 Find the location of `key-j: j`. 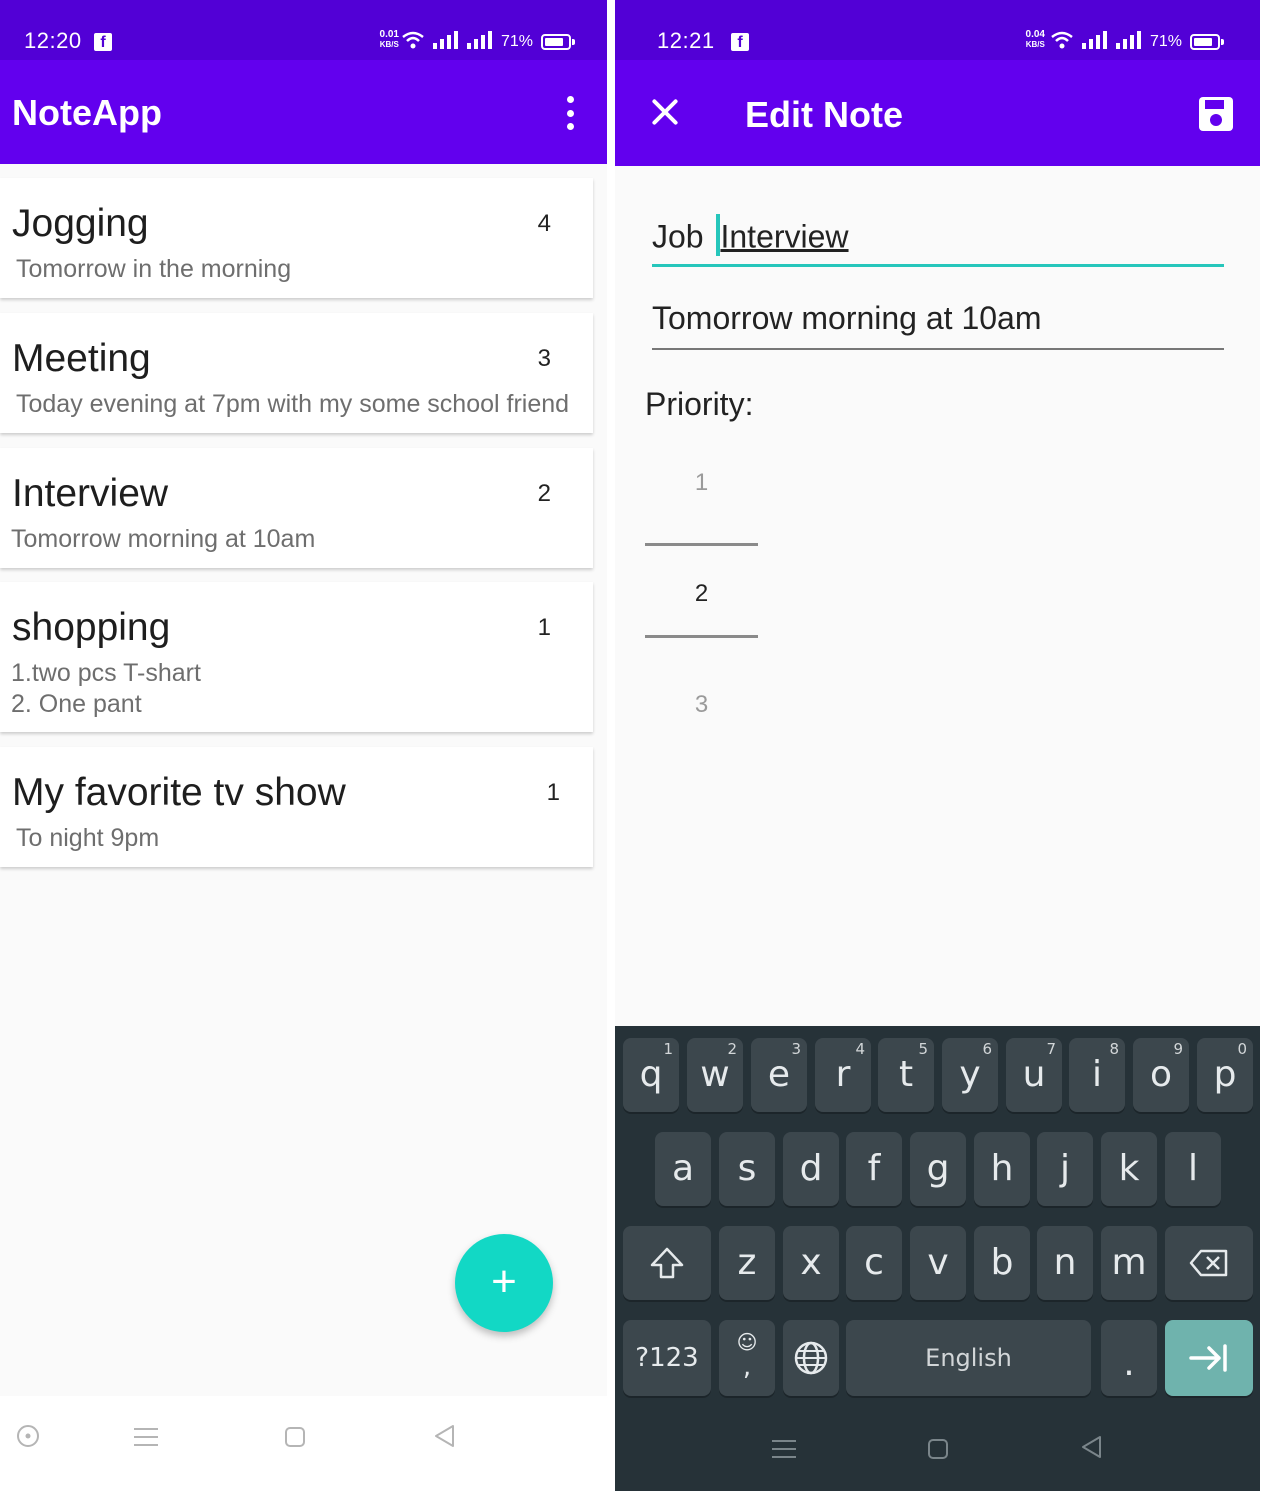

key-j: j is located at coordinates (1065, 1169).